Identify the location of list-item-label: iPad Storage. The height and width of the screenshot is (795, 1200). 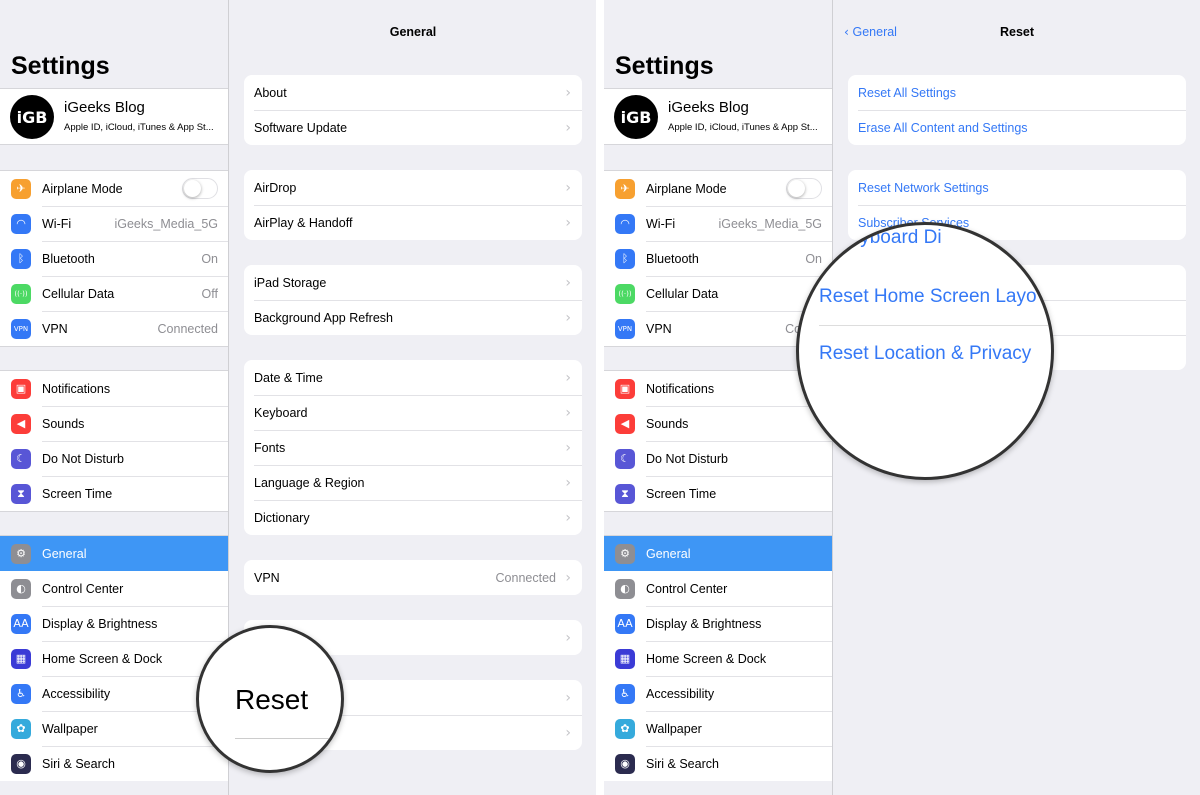
(290, 282).